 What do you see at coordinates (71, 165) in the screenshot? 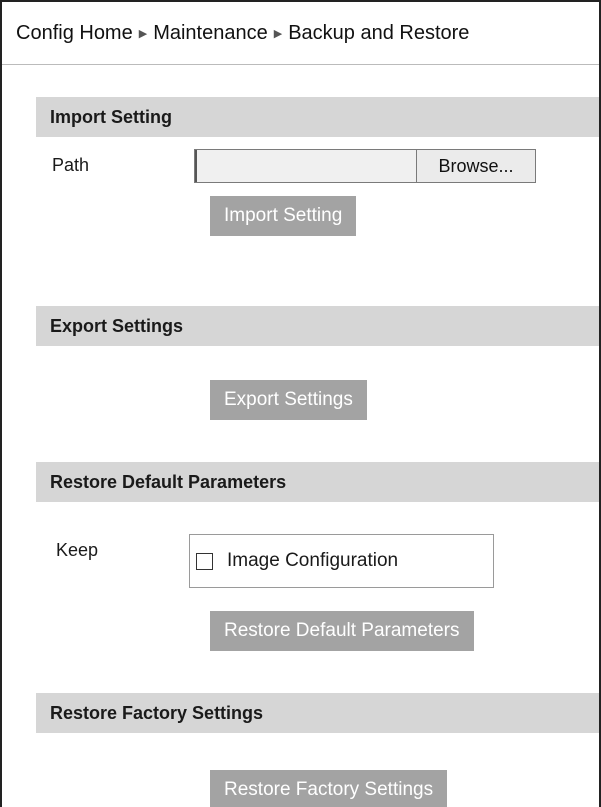
I see `path-label: Path` at bounding box center [71, 165].